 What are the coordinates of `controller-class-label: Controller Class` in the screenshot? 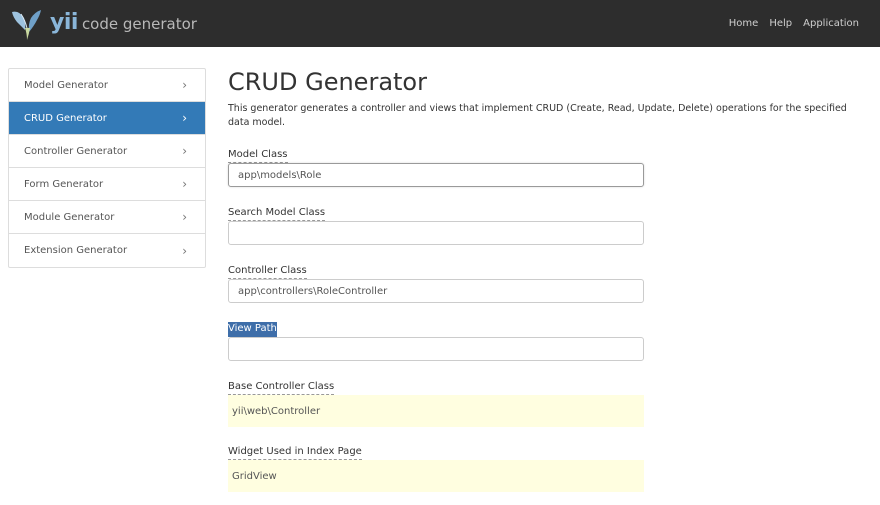 It's located at (267, 271).